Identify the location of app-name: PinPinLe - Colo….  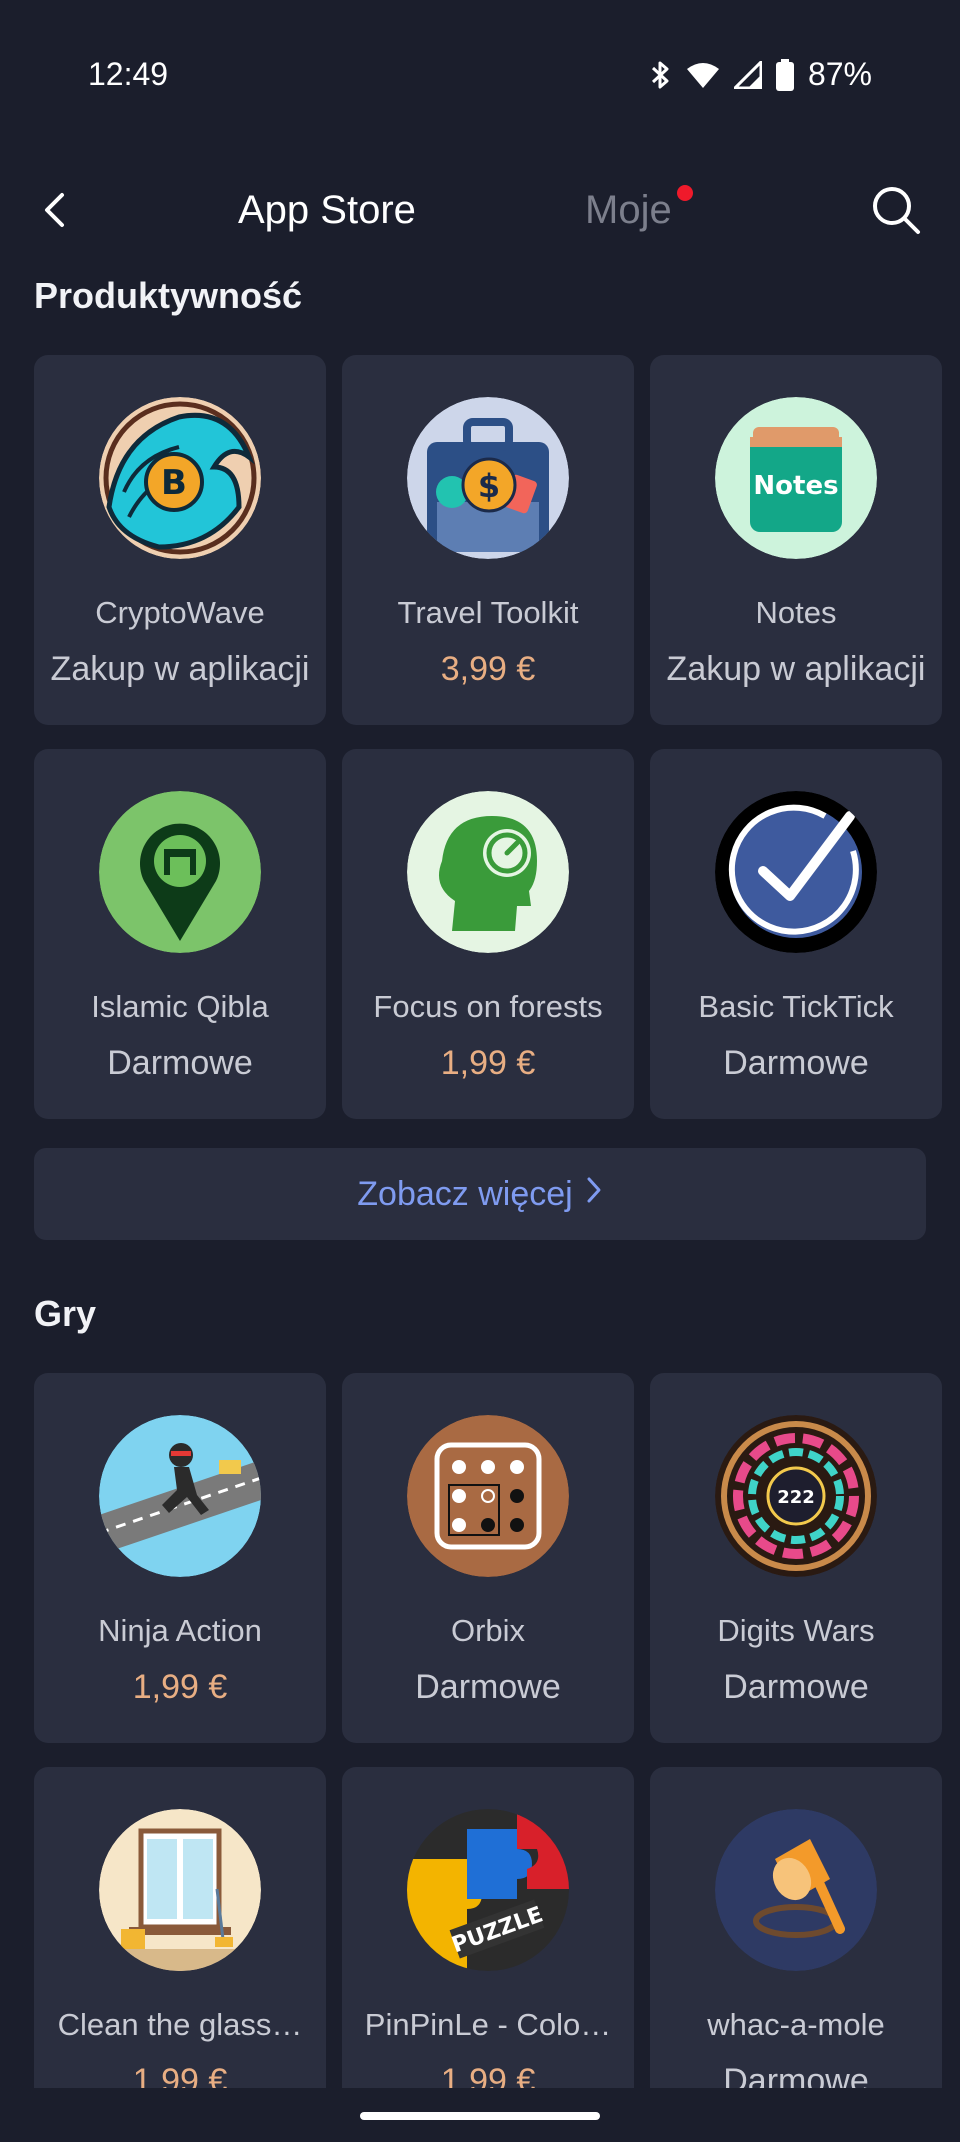
(488, 2024).